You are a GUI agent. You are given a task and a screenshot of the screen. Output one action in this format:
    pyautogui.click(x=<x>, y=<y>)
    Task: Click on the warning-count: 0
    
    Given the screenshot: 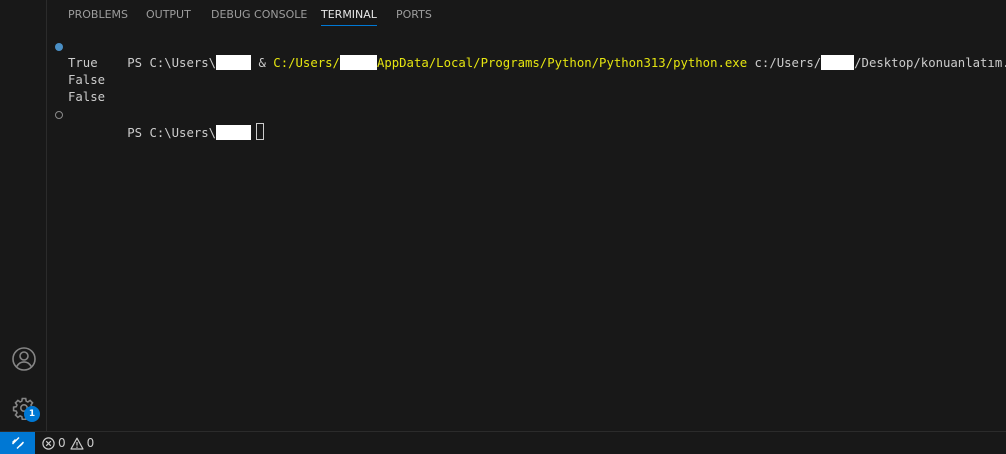 What is the action you would take?
    pyautogui.click(x=90, y=443)
    